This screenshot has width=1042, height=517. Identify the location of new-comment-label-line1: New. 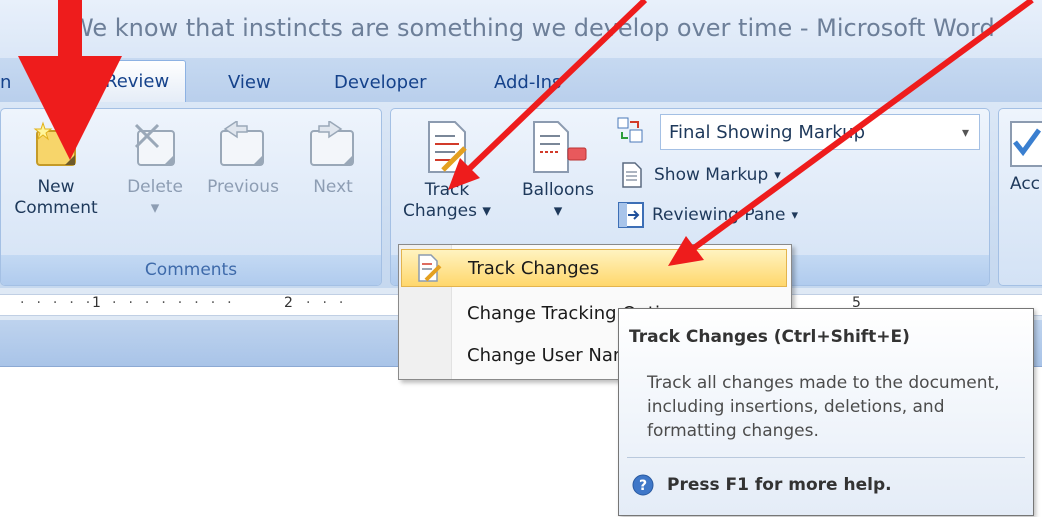
(56, 187).